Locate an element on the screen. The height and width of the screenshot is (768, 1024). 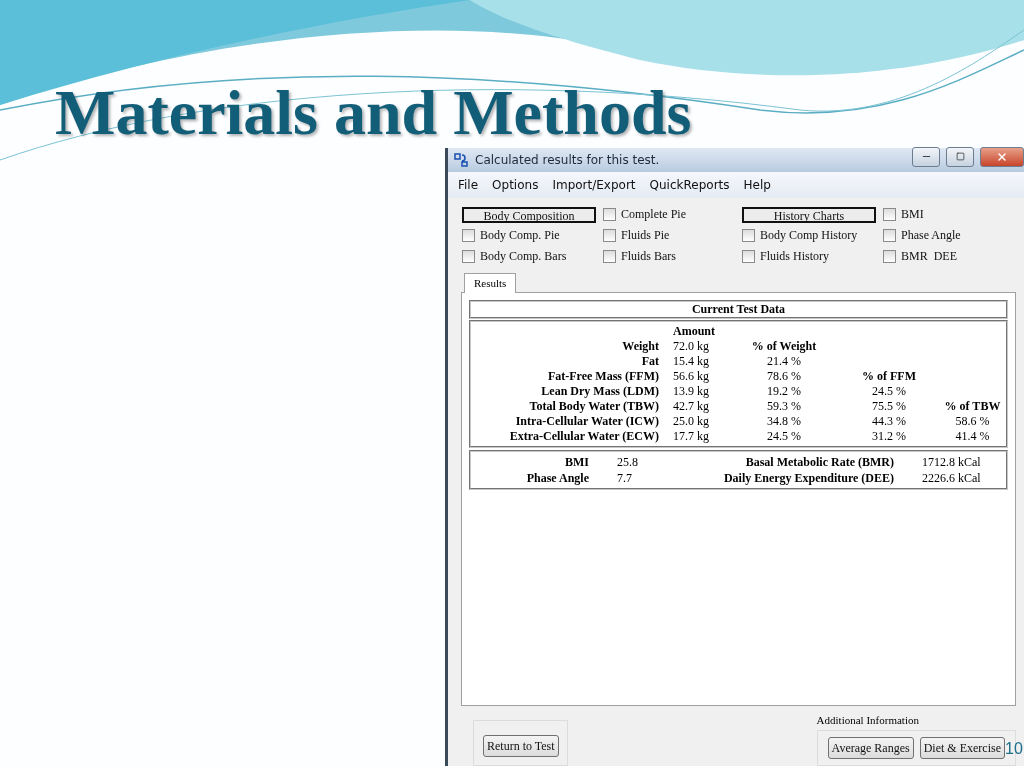
row-label: Fat is located at coordinates (649, 361).